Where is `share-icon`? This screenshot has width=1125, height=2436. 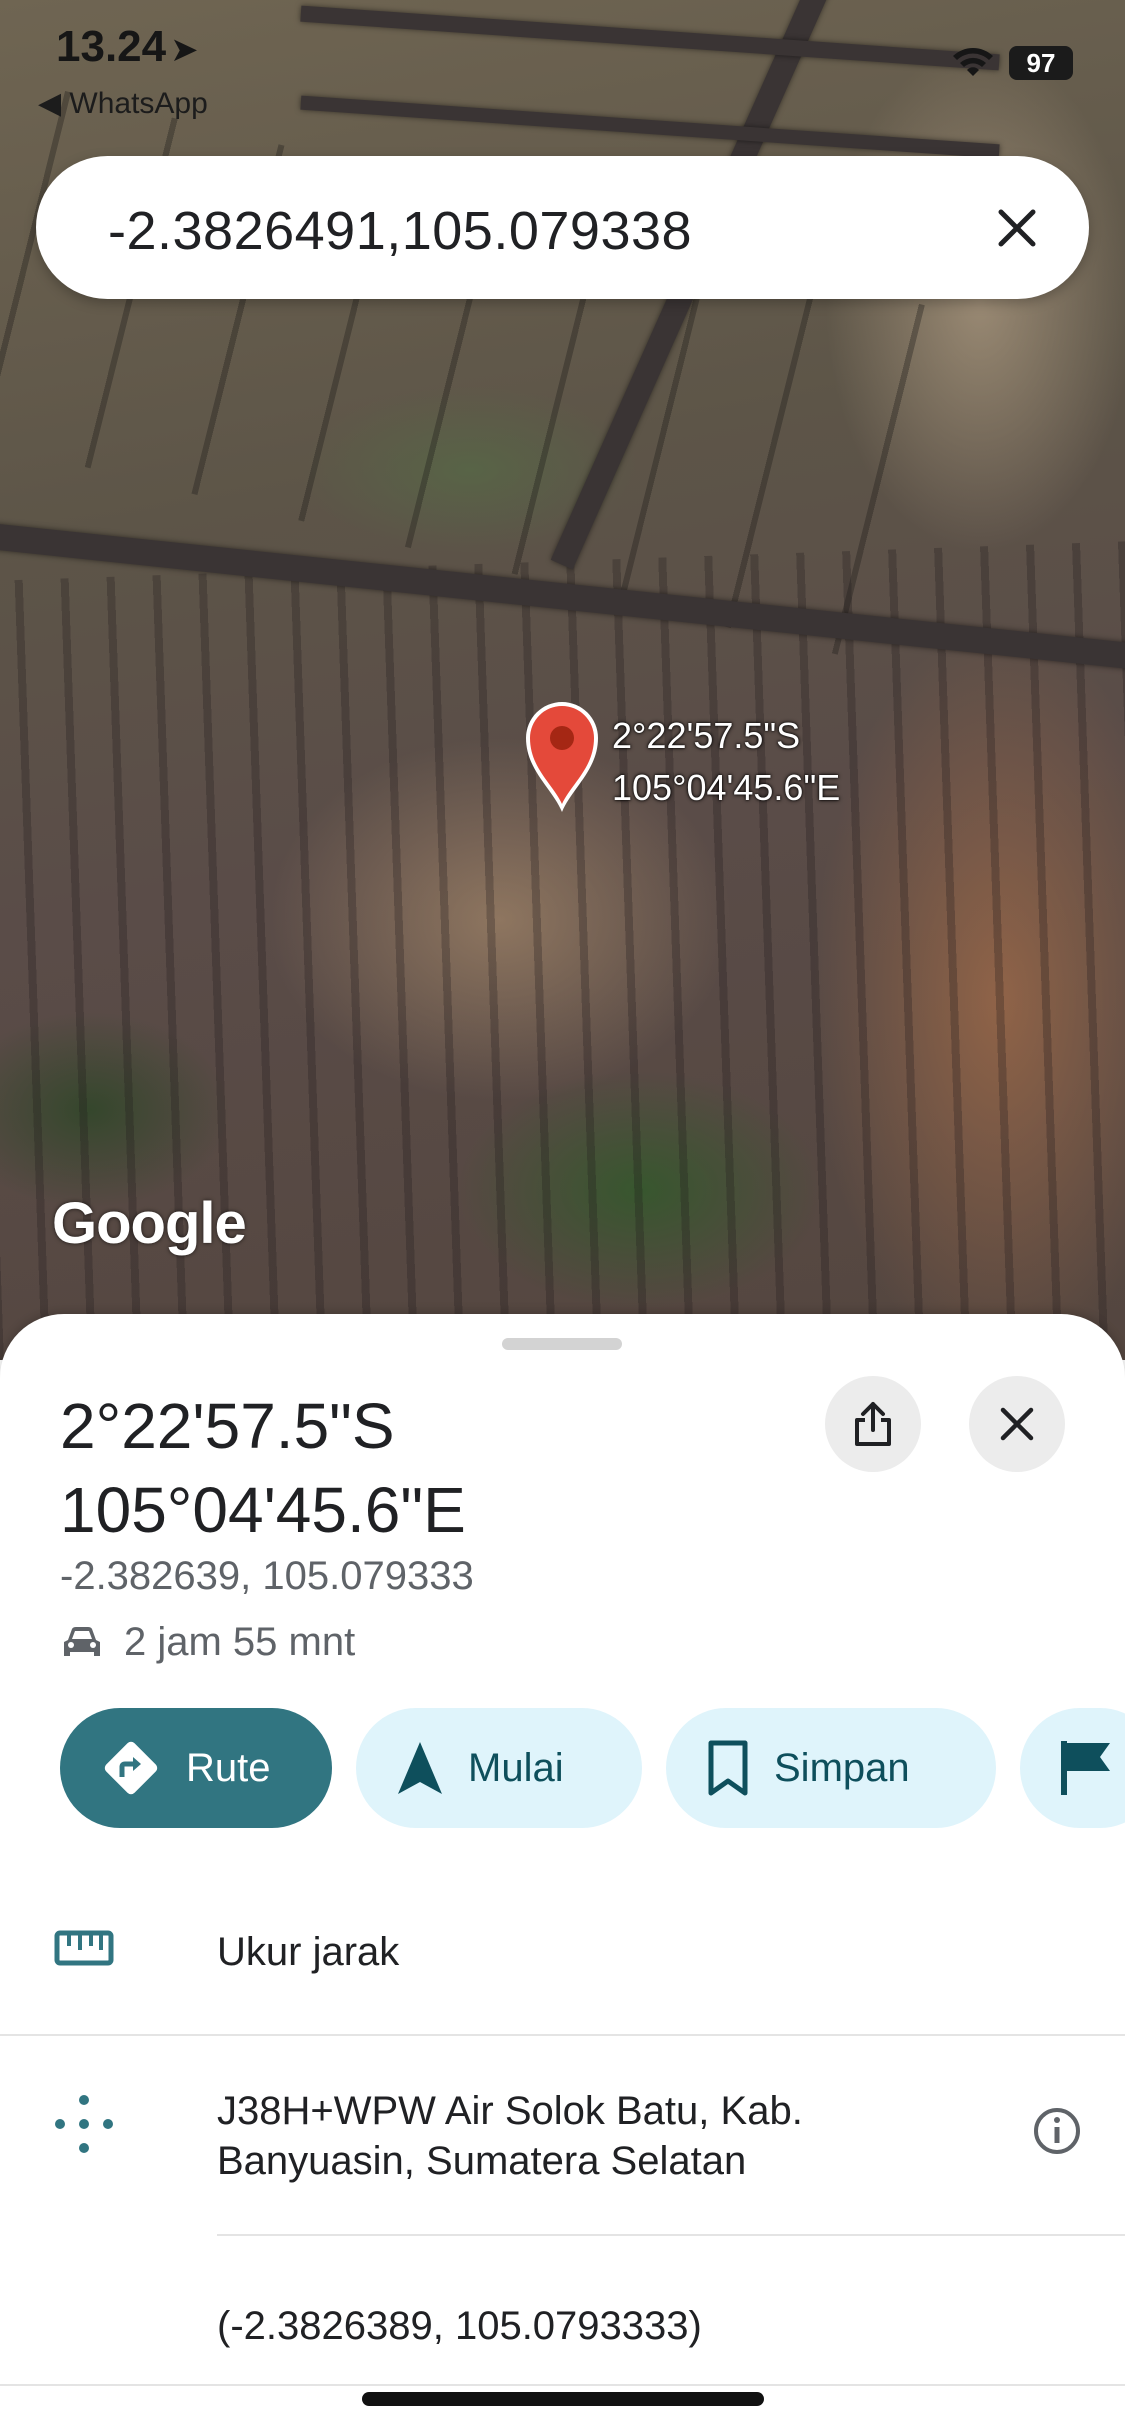
share-icon is located at coordinates (873, 1424).